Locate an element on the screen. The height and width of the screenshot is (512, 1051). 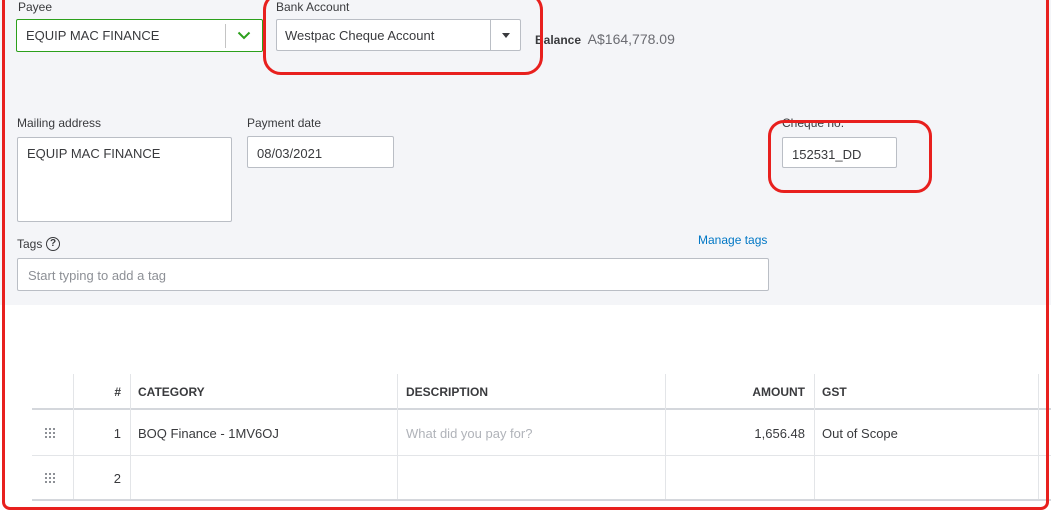
header-description: DESCRIPTION is located at coordinates (447, 392).